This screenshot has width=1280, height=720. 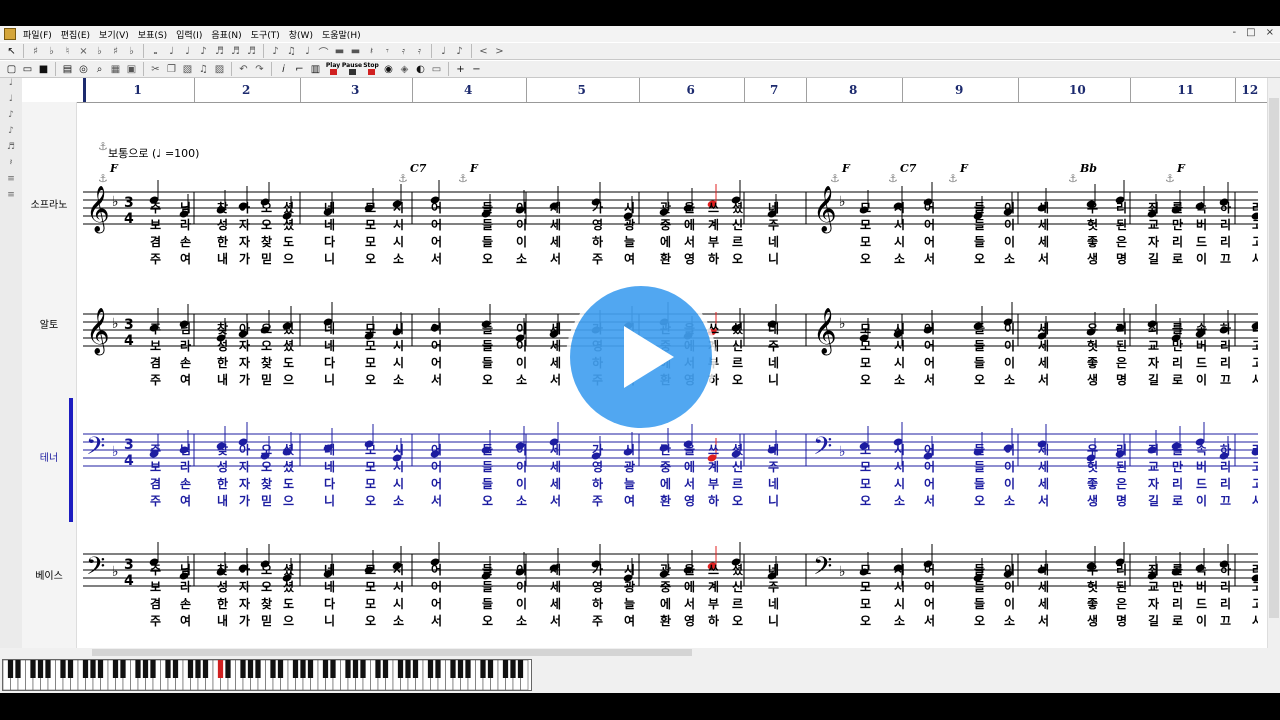 I want to click on lyric-syllable: 주, so click(x=597, y=501).